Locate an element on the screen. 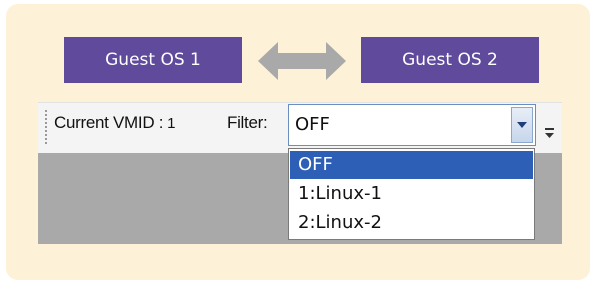 This screenshot has width=595, height=283. filter-dropdown-list: OFF 1:Linux-1 2:Linux-2 is located at coordinates (411, 194).